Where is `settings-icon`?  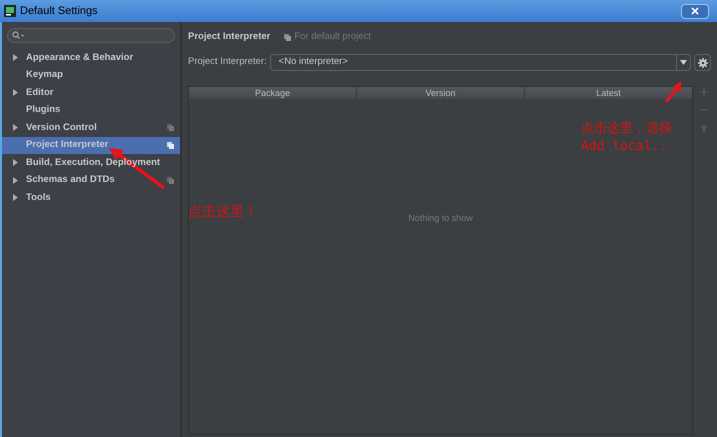 settings-icon is located at coordinates (703, 63).